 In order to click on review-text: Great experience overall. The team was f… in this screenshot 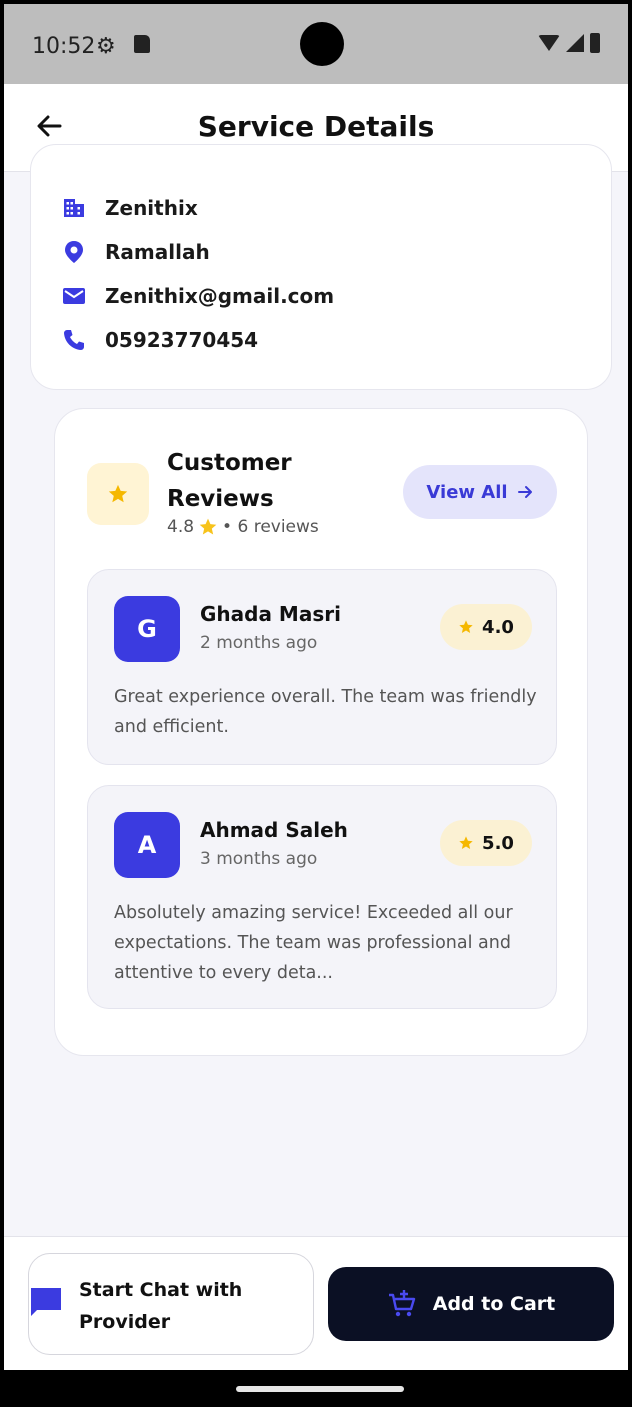, I will do `click(325, 712)`.